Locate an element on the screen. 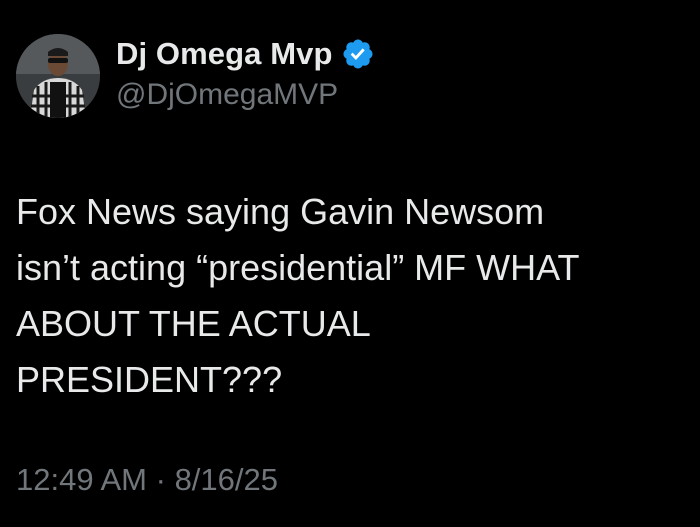  avatar-image is located at coordinates (58, 76).